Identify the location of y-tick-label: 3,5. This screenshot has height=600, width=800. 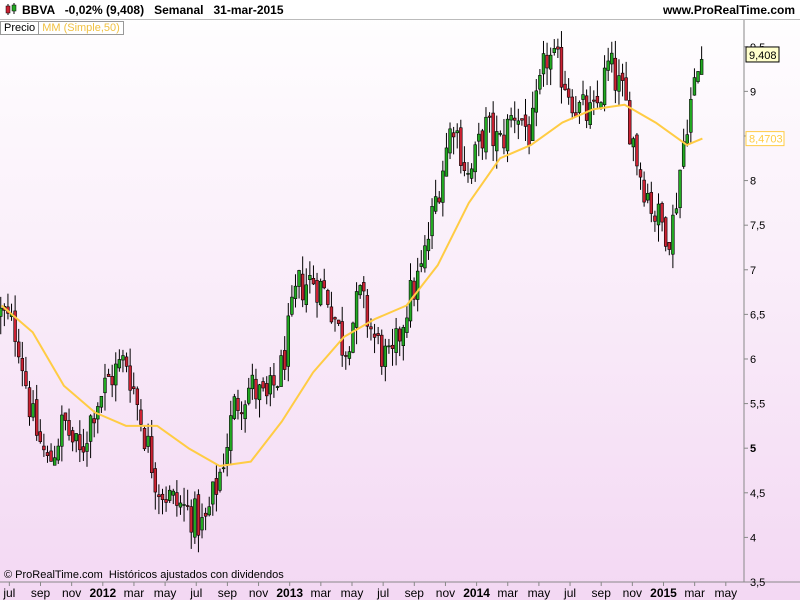
(757, 583).